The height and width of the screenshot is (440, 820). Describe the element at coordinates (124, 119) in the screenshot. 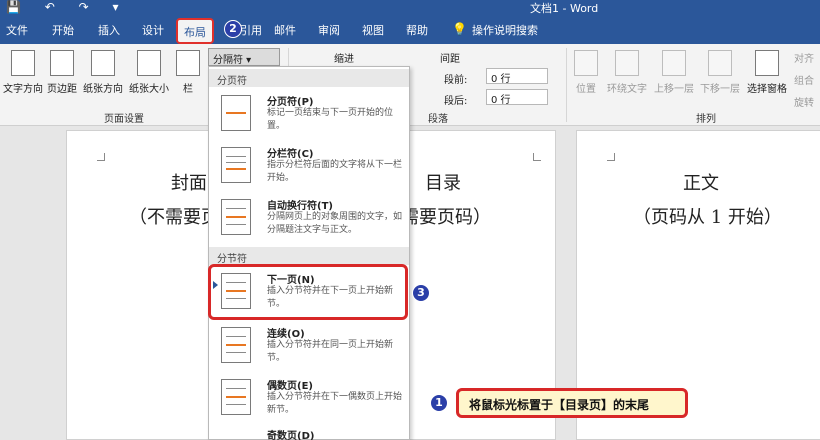

I see `group-label-page-setup: 页面设置` at that location.